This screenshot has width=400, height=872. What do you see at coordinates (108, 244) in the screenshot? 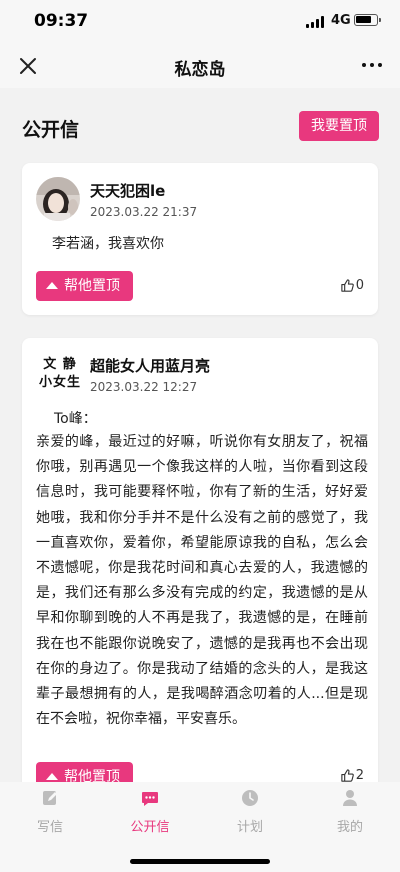
I see `letter-text: 李若涵，我喜欢你` at bounding box center [108, 244].